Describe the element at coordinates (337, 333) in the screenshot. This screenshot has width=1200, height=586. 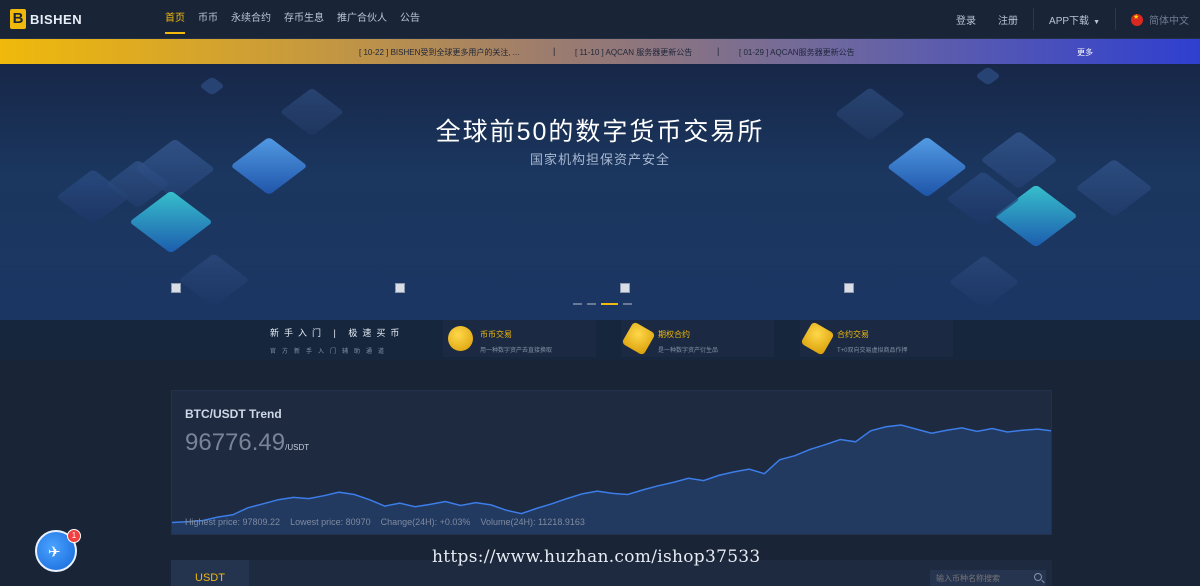
I see `guide-title: 新手入门 | 极速买币` at that location.